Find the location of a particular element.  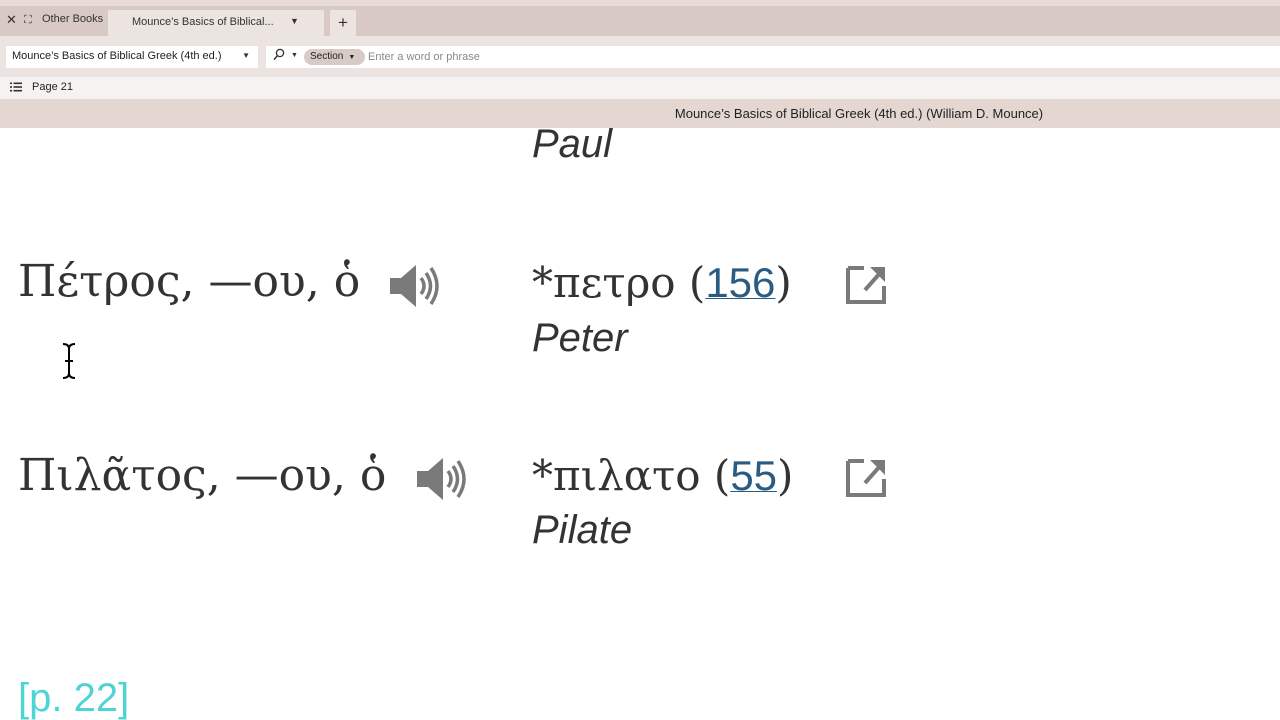

search-scope-label: Section is located at coordinates (327, 56).